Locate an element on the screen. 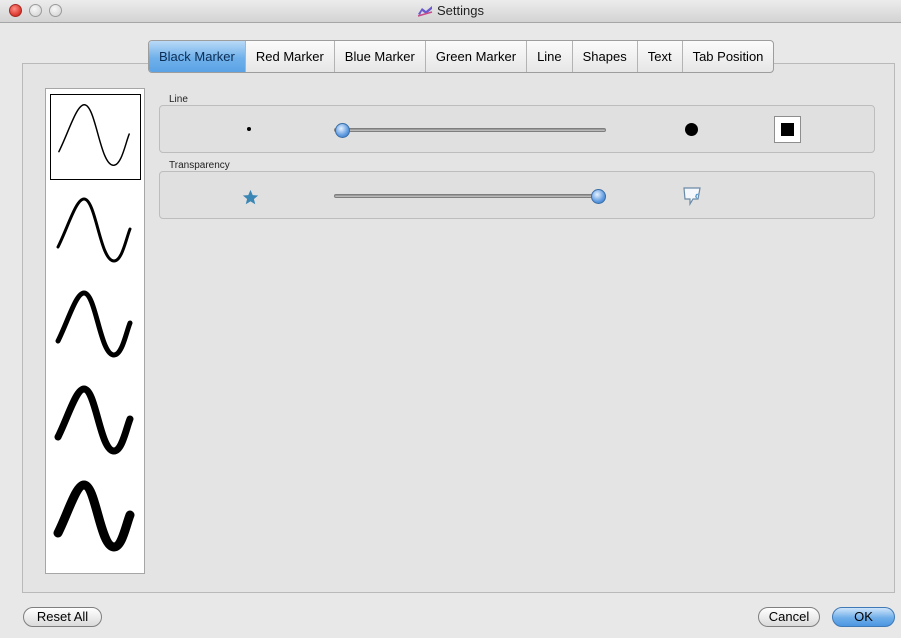 The image size is (901, 638). tab-blue-marker: Blue Marker is located at coordinates (380, 56).